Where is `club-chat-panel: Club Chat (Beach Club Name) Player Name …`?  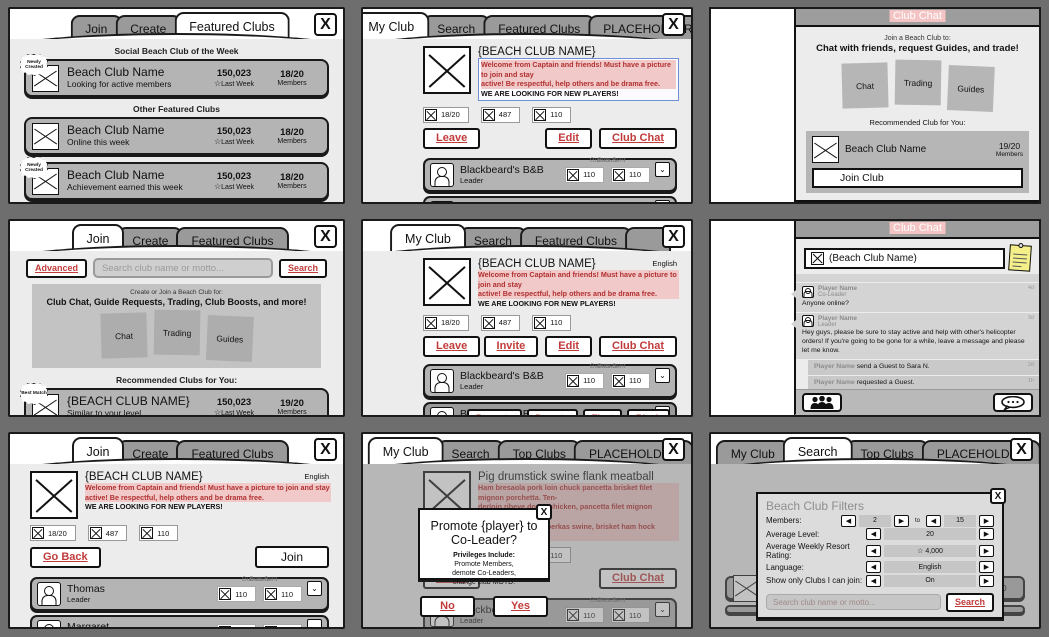
club-chat-panel: Club Chat (Beach Club Name) Player Name … is located at coordinates (915, 318).